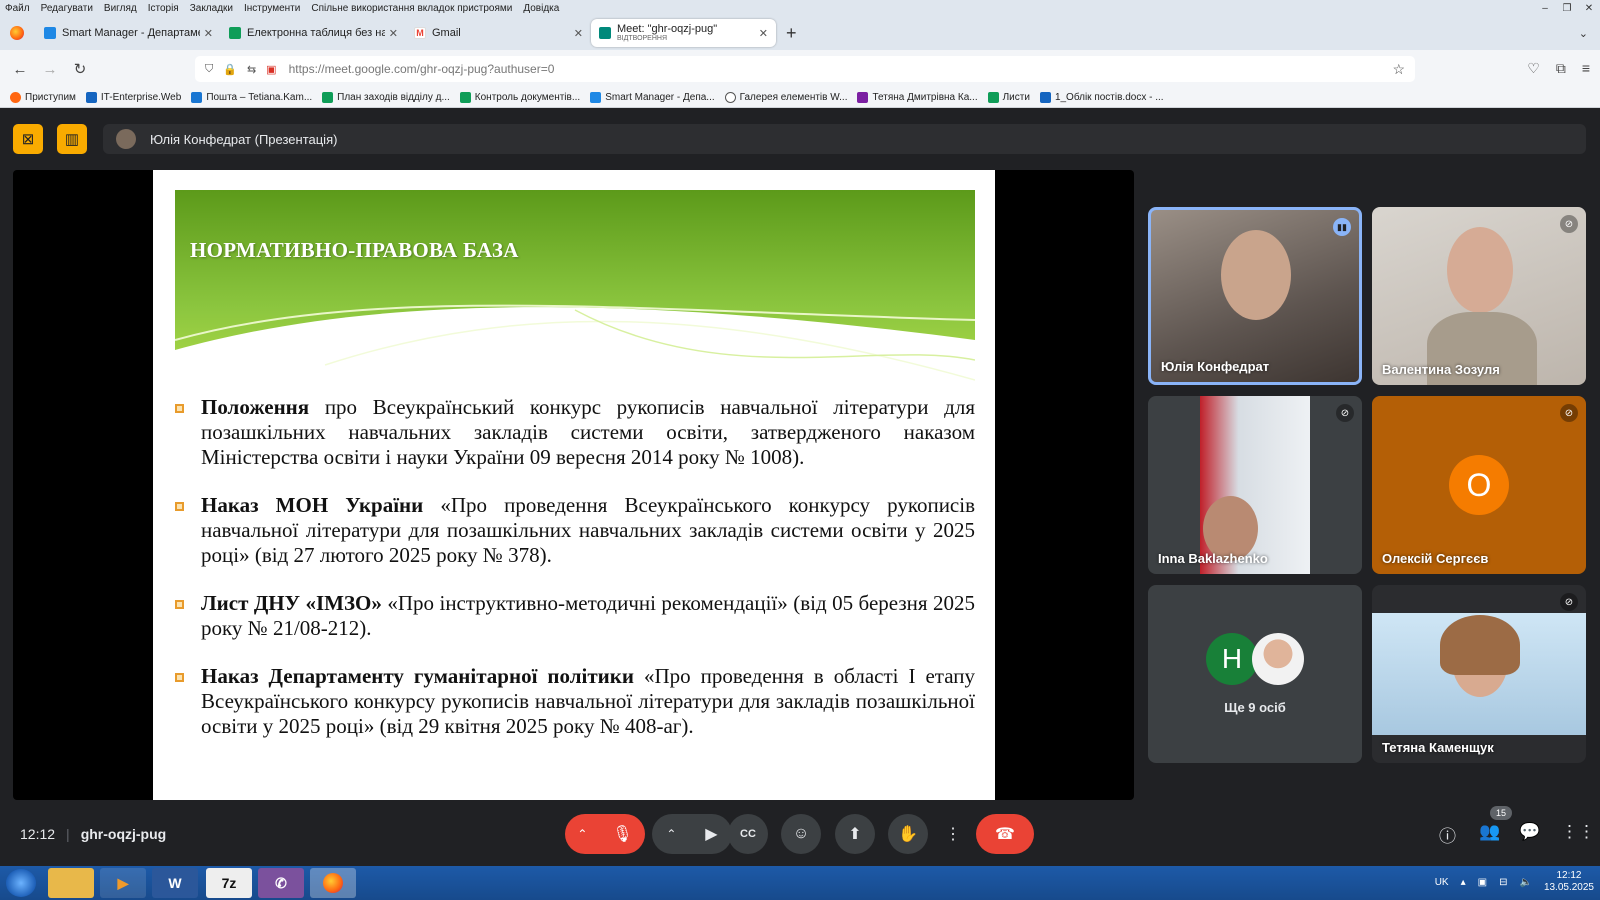 The height and width of the screenshot is (900, 1600). I want to click on participant-tile: О ⊘ Олексій Сергєєв, so click(1479, 485).